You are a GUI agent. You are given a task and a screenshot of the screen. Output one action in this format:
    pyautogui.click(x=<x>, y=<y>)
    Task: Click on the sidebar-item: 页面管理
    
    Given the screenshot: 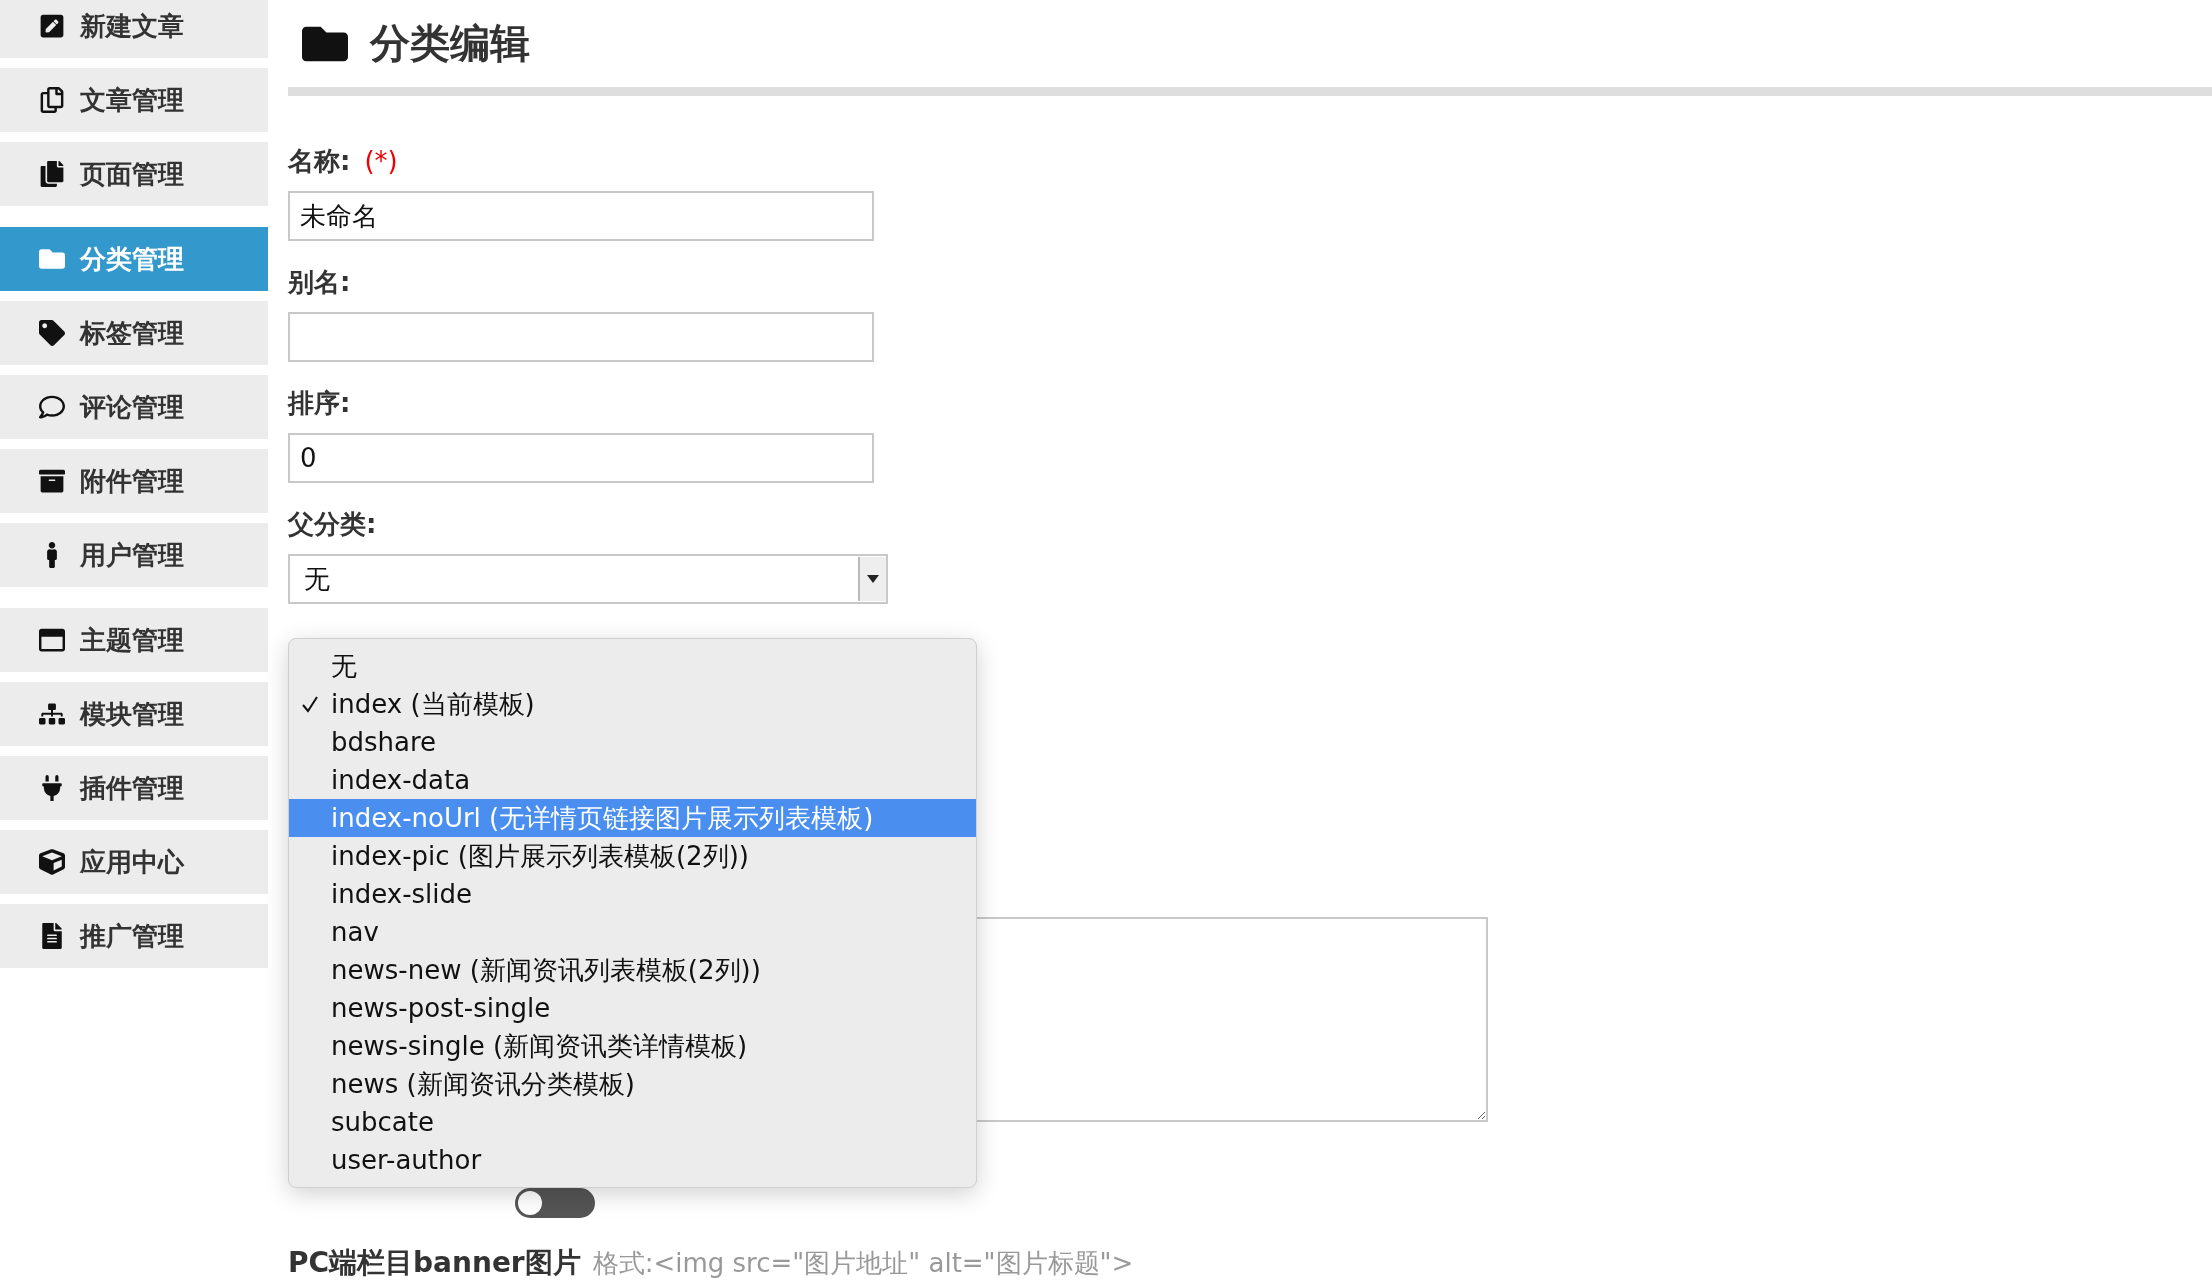 What is the action you would take?
    pyautogui.click(x=134, y=174)
    